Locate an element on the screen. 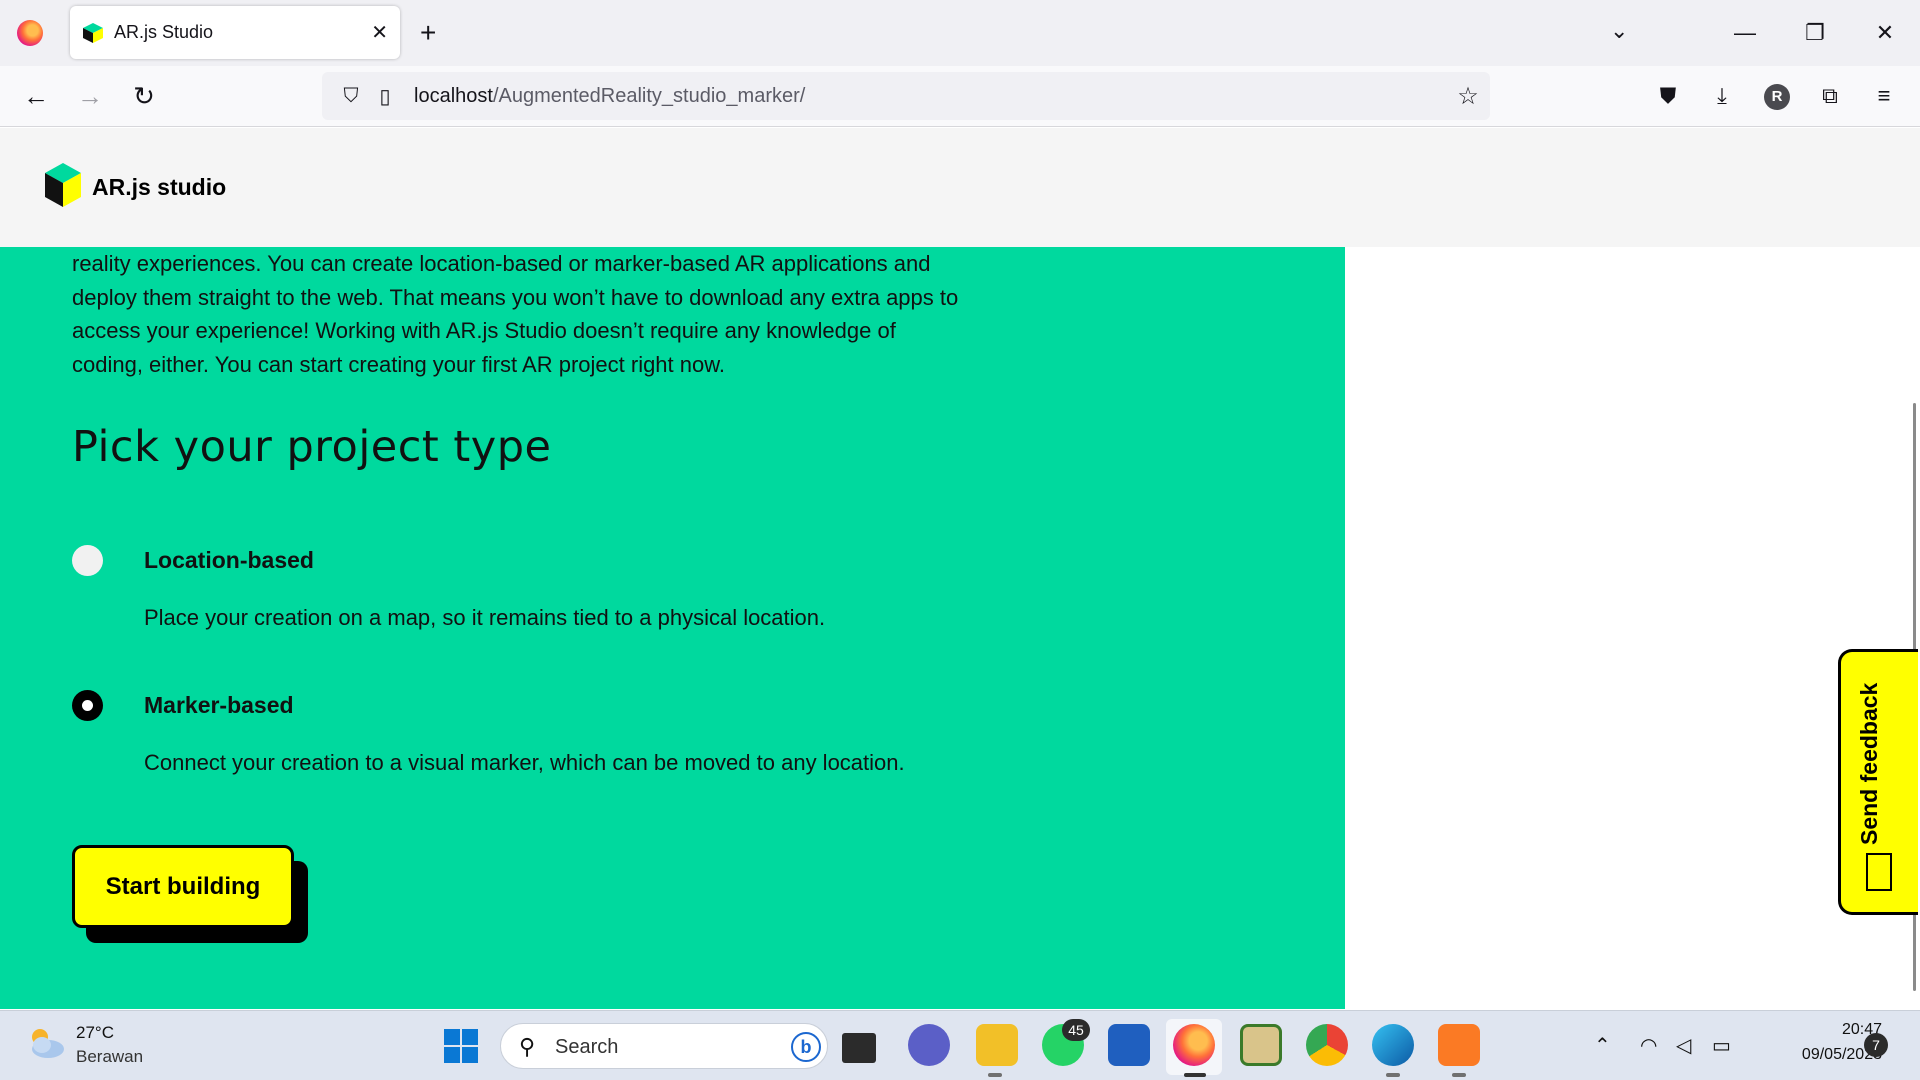 The width and height of the screenshot is (1920, 1080). task-view-icon is located at coordinates (859, 1048).